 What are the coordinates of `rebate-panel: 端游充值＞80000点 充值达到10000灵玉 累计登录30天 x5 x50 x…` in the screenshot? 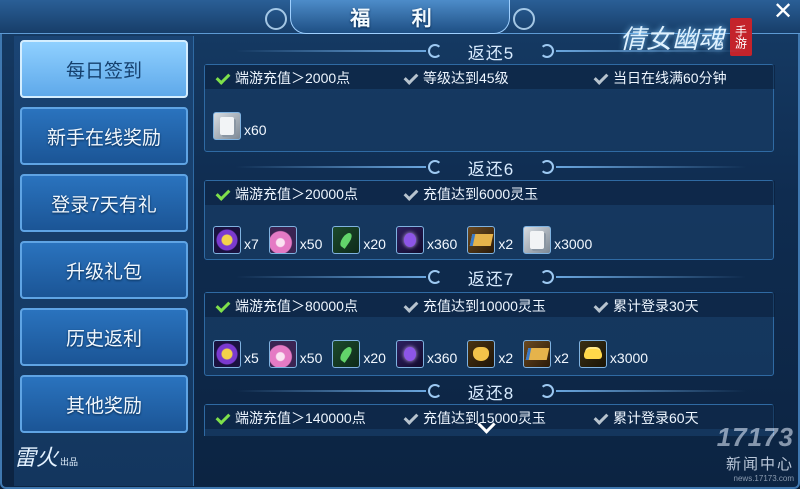 It's located at (489, 334).